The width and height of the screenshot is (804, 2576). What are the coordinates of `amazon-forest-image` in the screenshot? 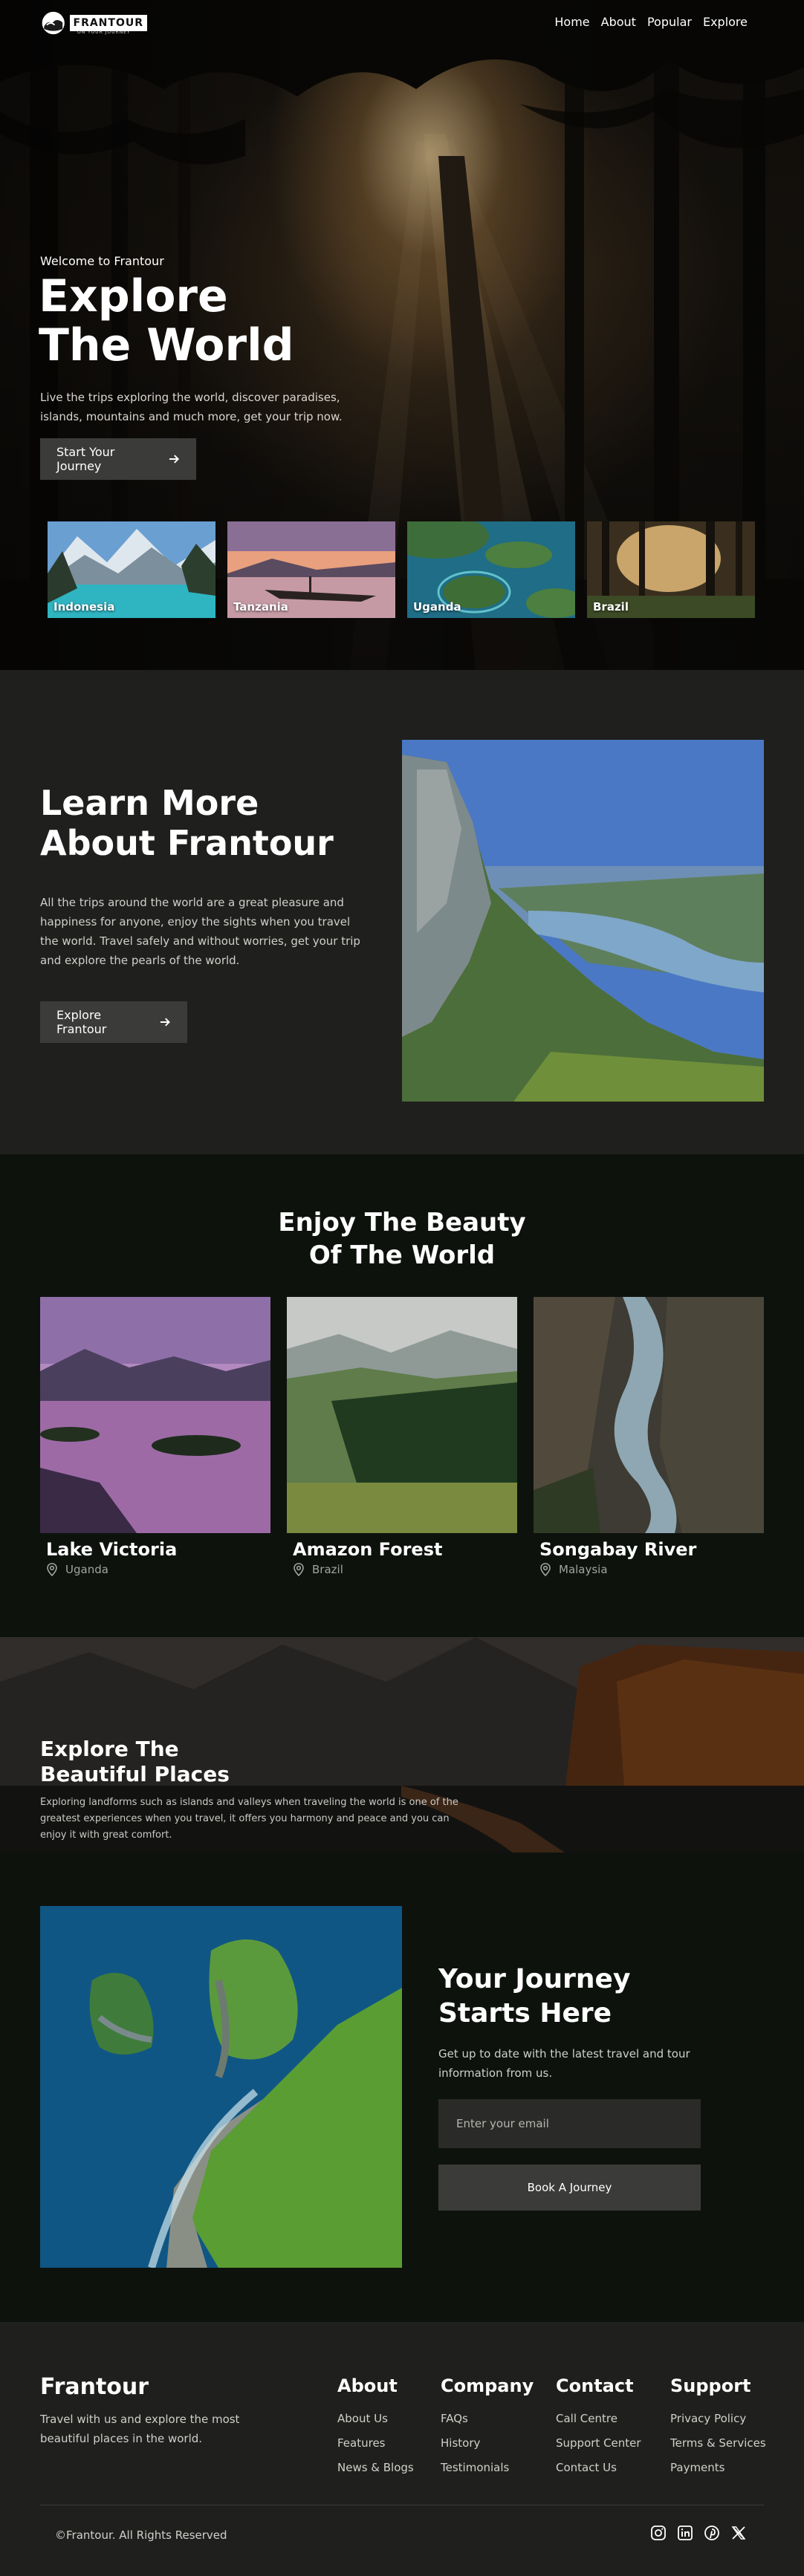 It's located at (402, 1415).